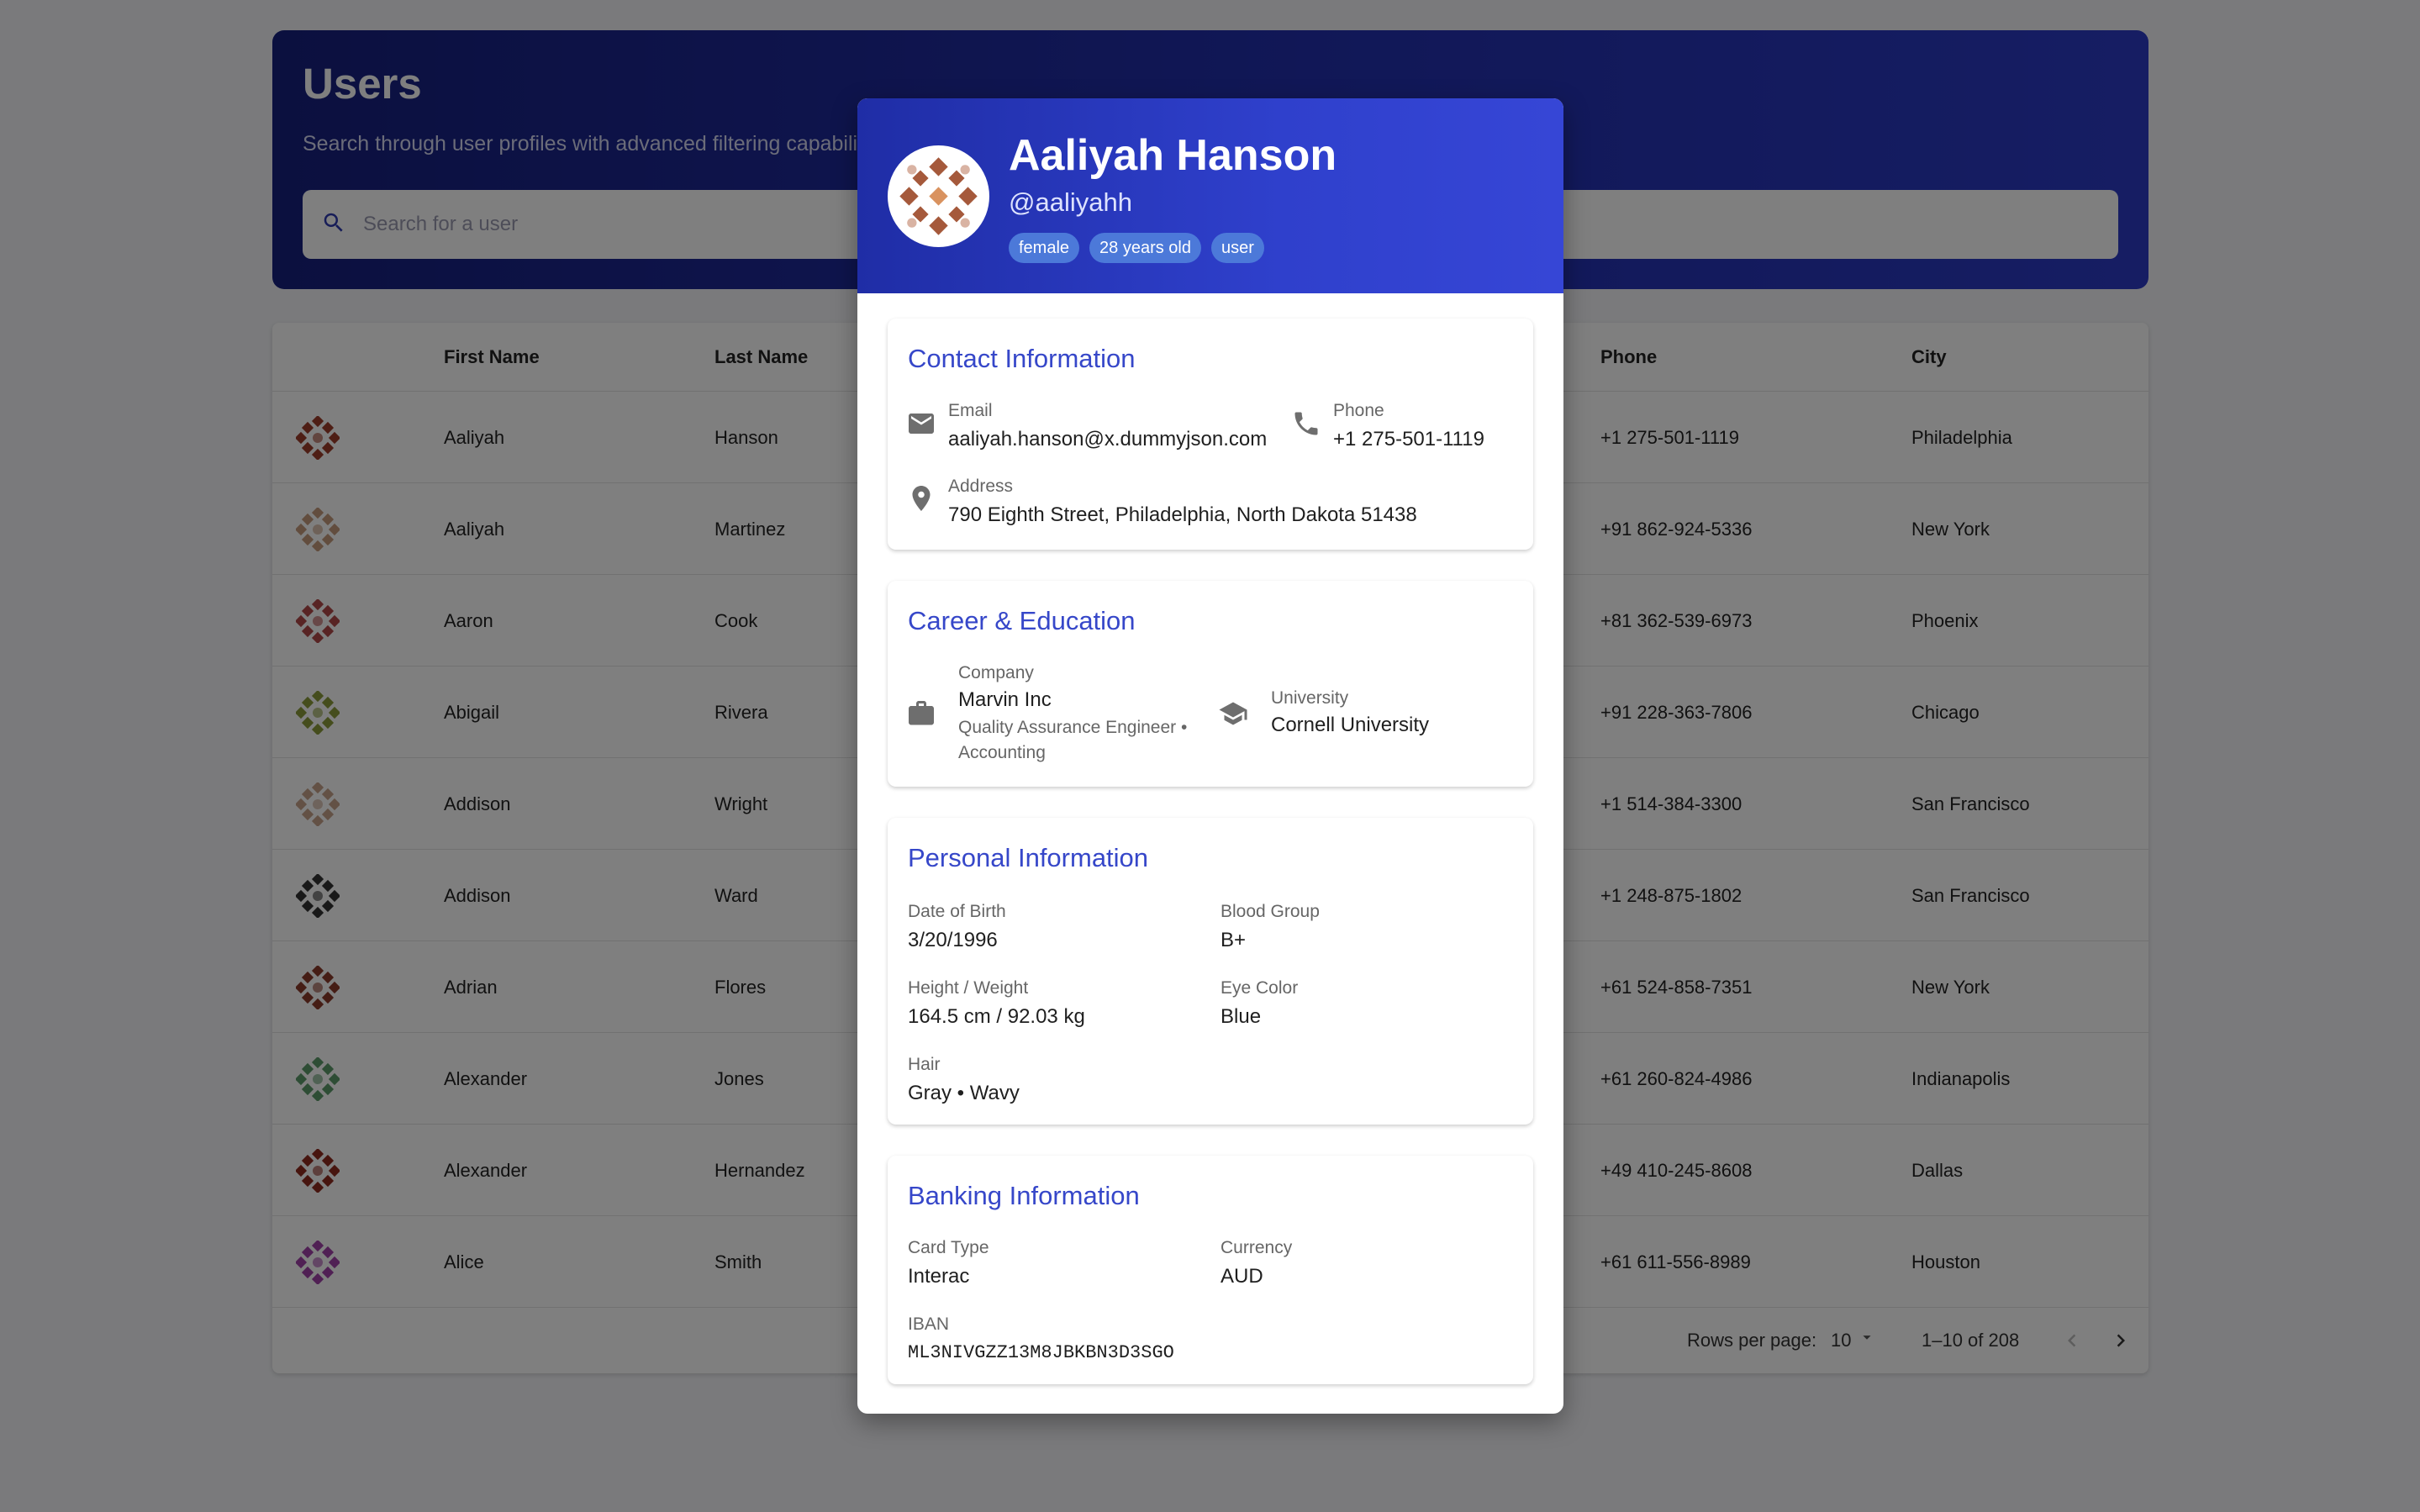 The image size is (2420, 1512). Describe the element at coordinates (921, 499) in the screenshot. I see `location-pin-icon` at that location.